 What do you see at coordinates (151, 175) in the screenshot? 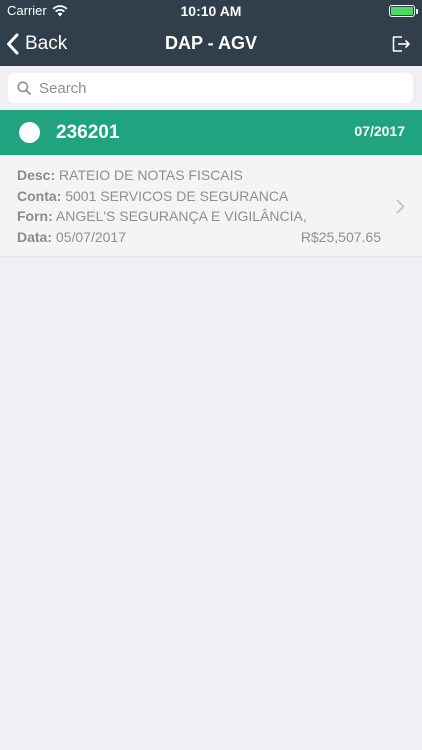
I see `desc-value: RATEIO DE NOTAS FISCAIS` at bounding box center [151, 175].